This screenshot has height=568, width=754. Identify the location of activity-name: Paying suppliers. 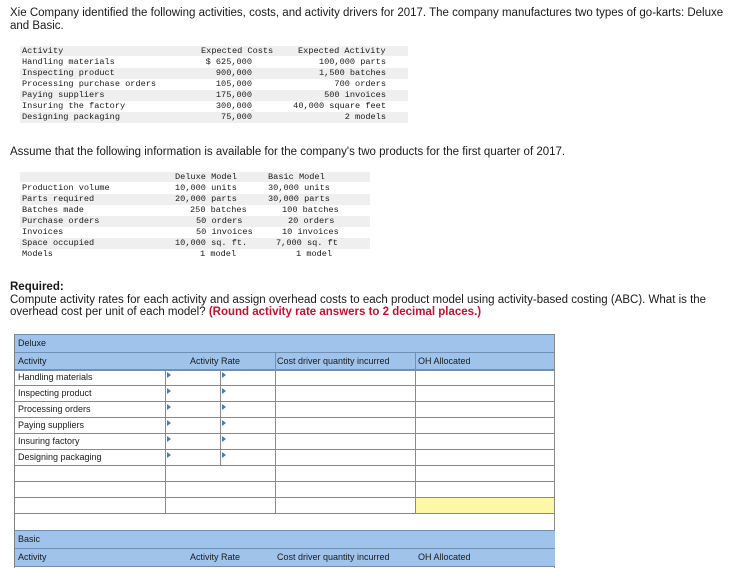
(63, 95).